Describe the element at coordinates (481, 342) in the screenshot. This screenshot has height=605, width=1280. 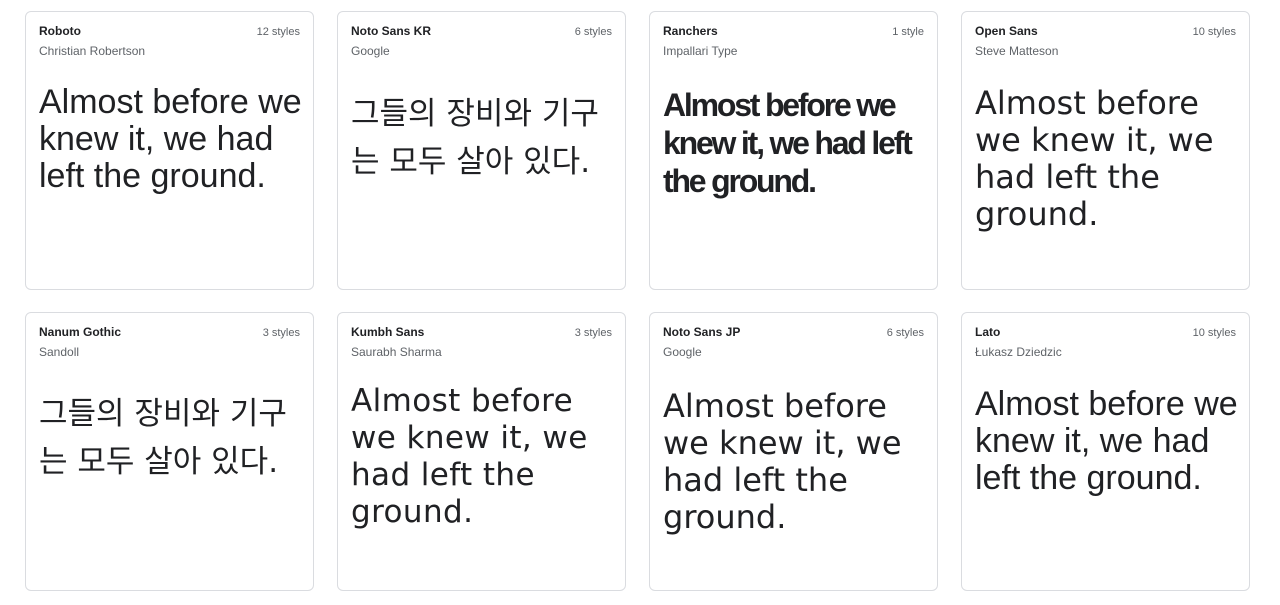
I see `card-header: Kumbh Sans 3 styles Saurabh Sharma` at that location.